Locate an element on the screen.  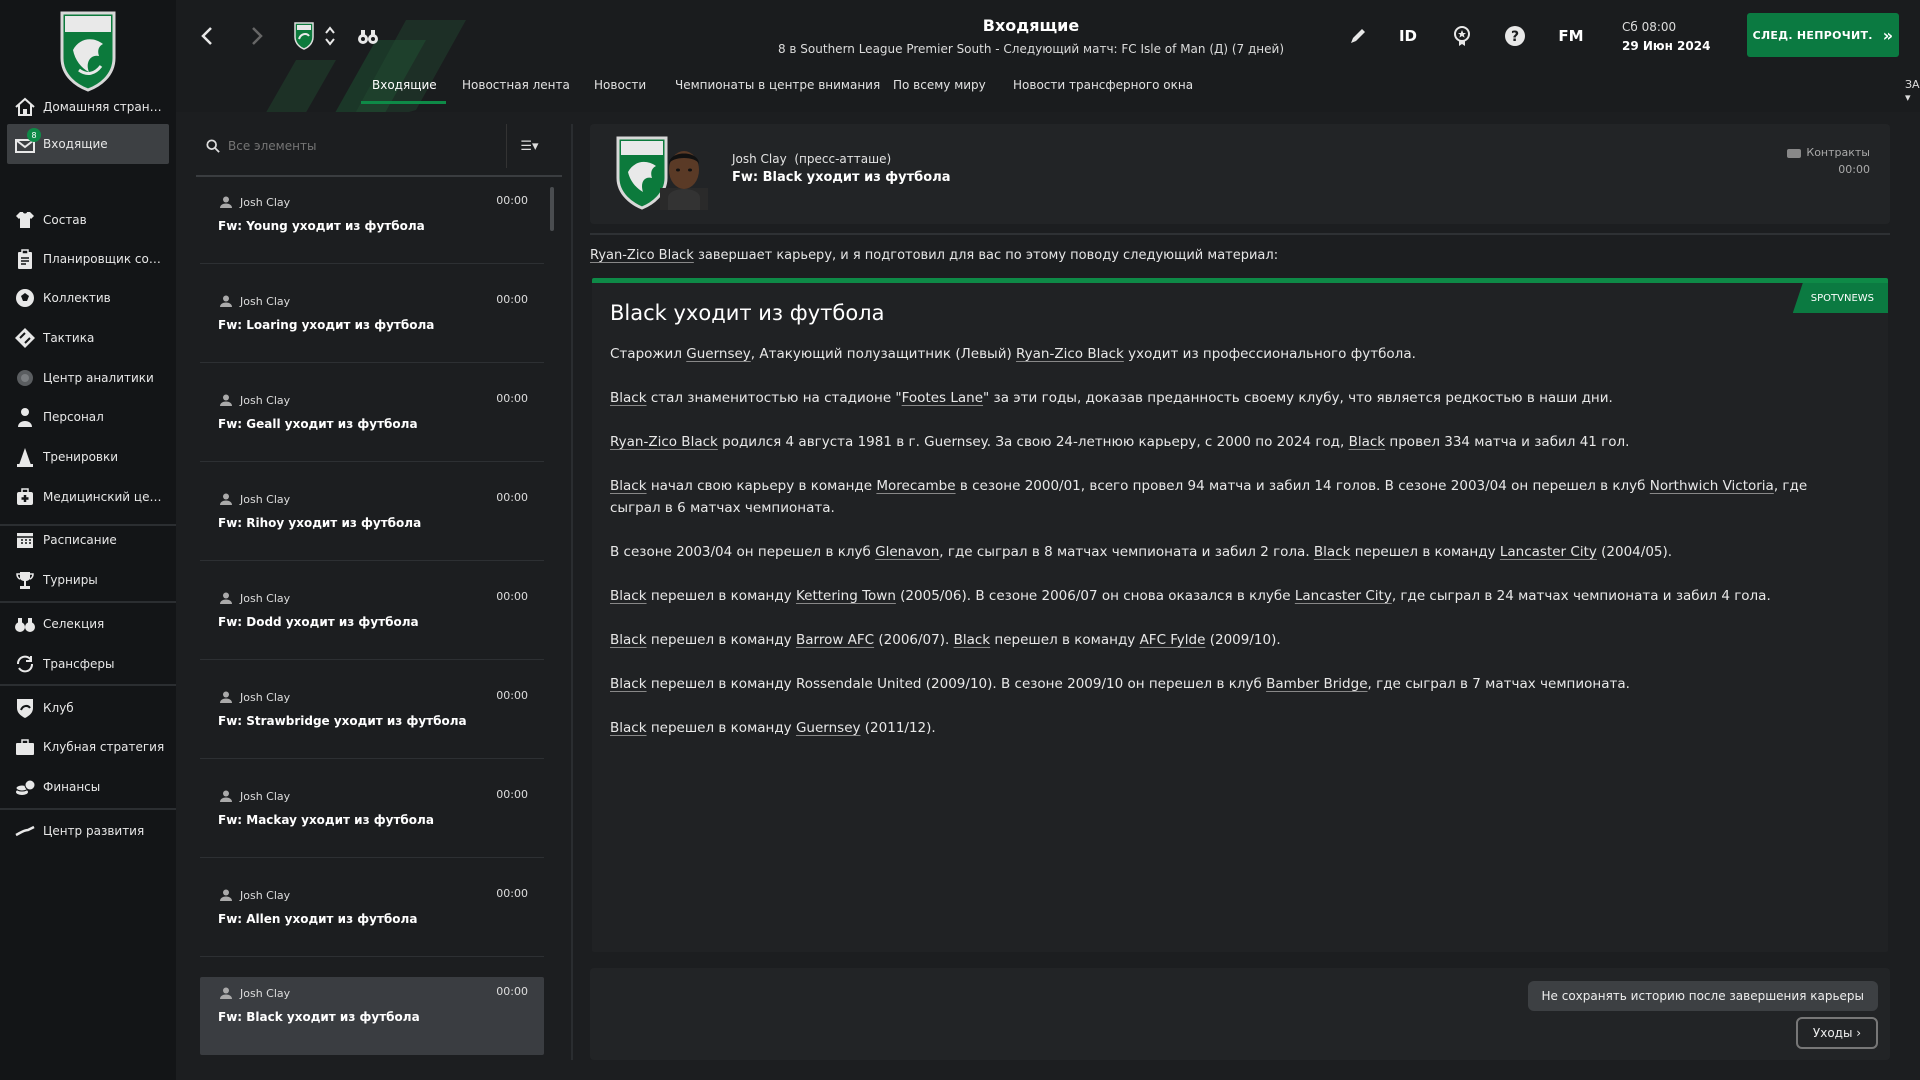
club-up-down-icon is located at coordinates (330, 36).